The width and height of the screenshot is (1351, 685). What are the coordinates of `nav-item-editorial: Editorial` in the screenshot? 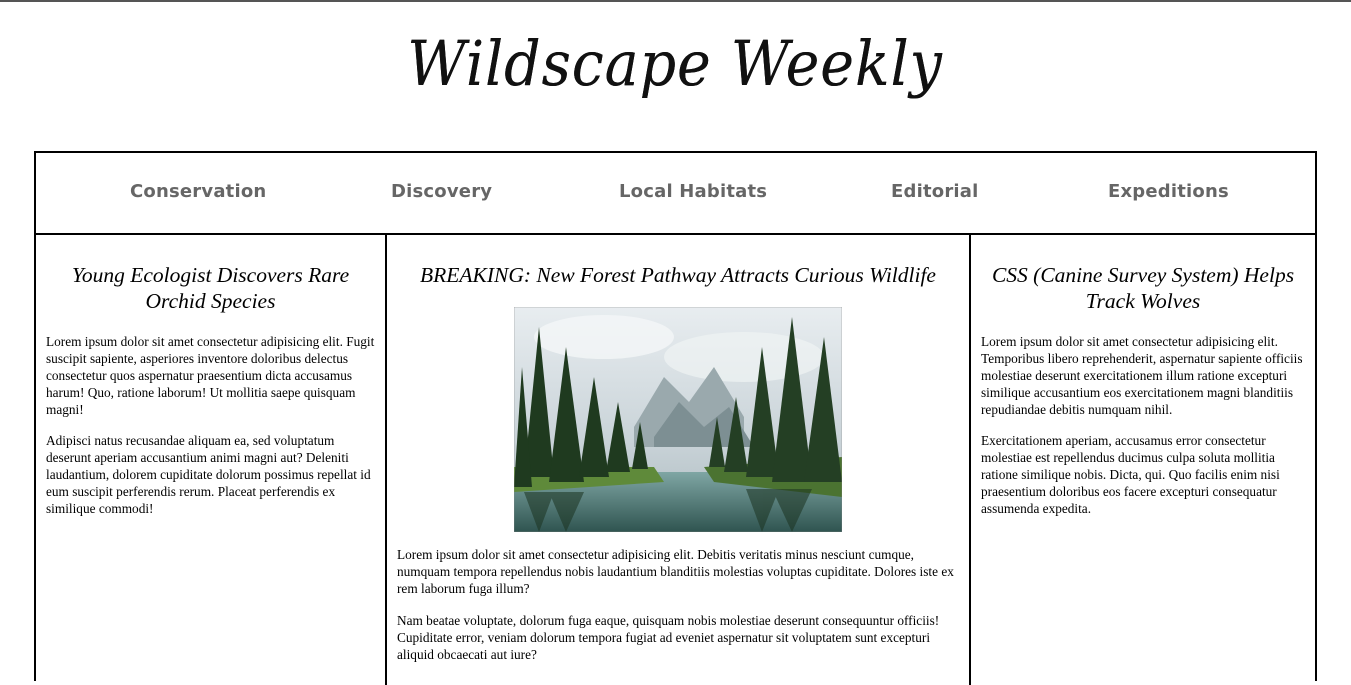 It's located at (935, 191).